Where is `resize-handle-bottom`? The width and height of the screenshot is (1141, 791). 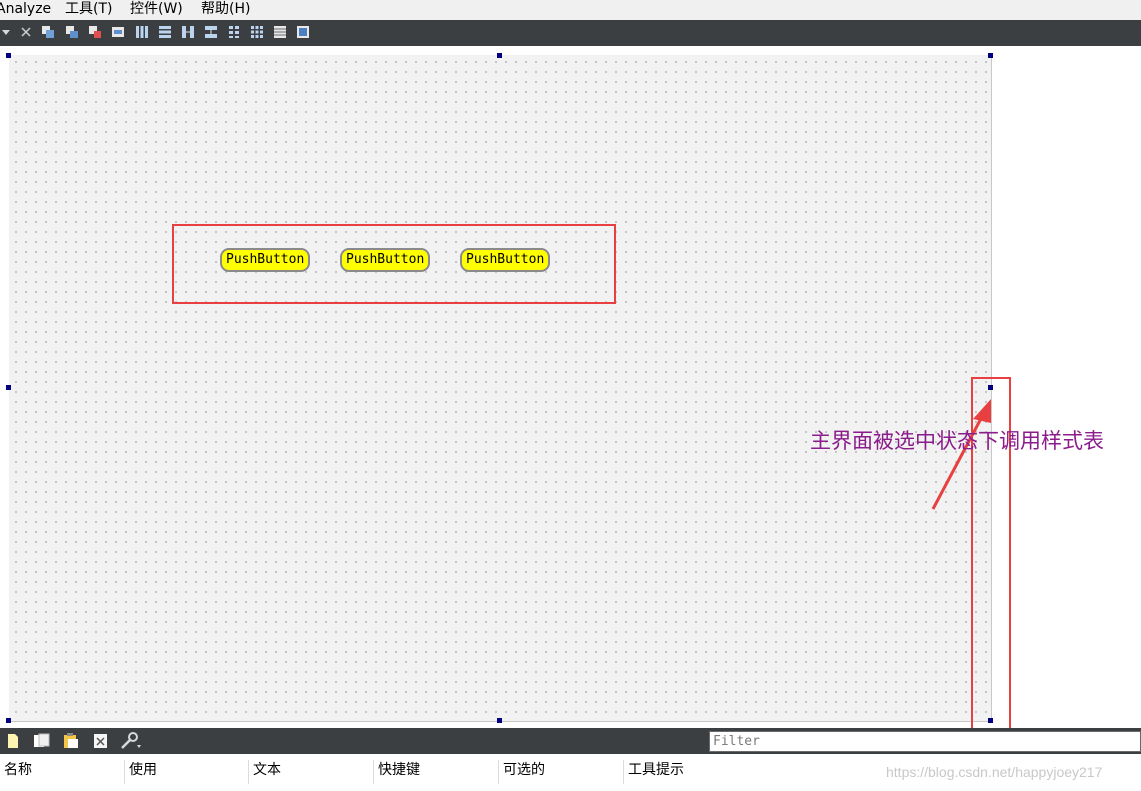
resize-handle-bottom is located at coordinates (499, 720).